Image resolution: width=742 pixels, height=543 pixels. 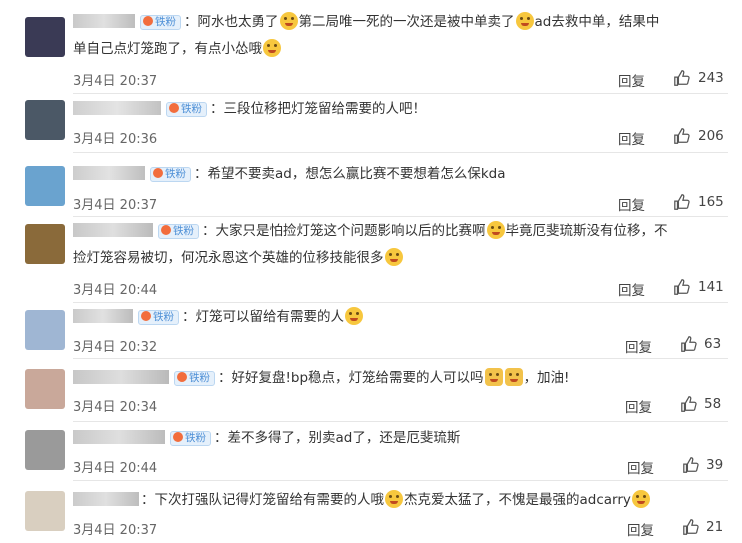 I want to click on comment-text-line2: 捡灯笼容易被切，何况永恩这个英雄的位移技能很多, so click(x=398, y=258).